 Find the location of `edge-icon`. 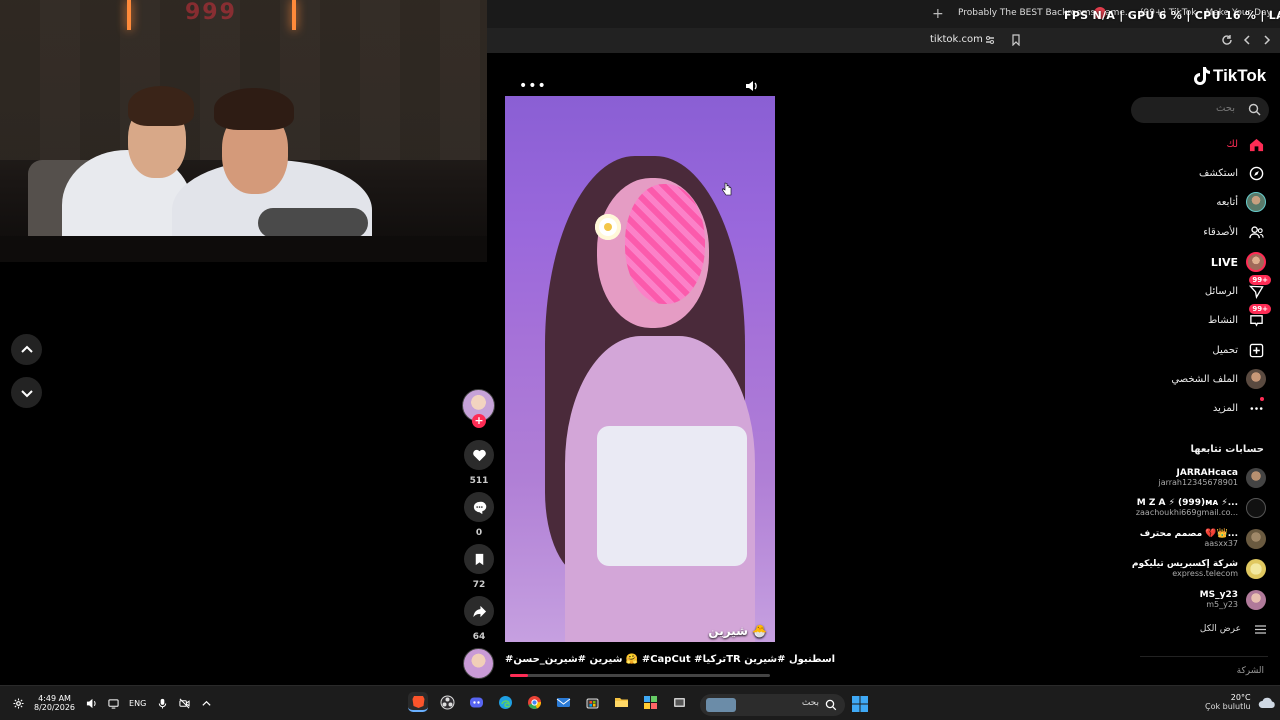

edge-icon is located at coordinates (505, 702).